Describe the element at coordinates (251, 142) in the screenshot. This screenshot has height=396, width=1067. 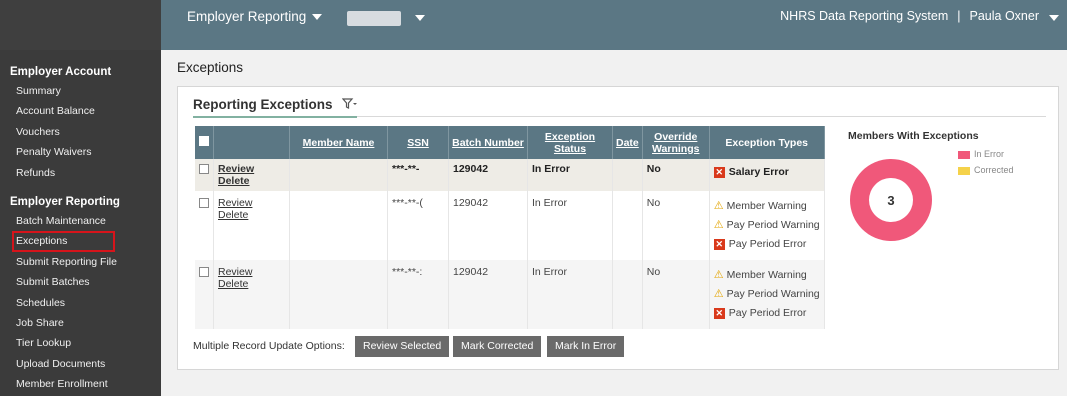
I see `actions-column-header` at that location.